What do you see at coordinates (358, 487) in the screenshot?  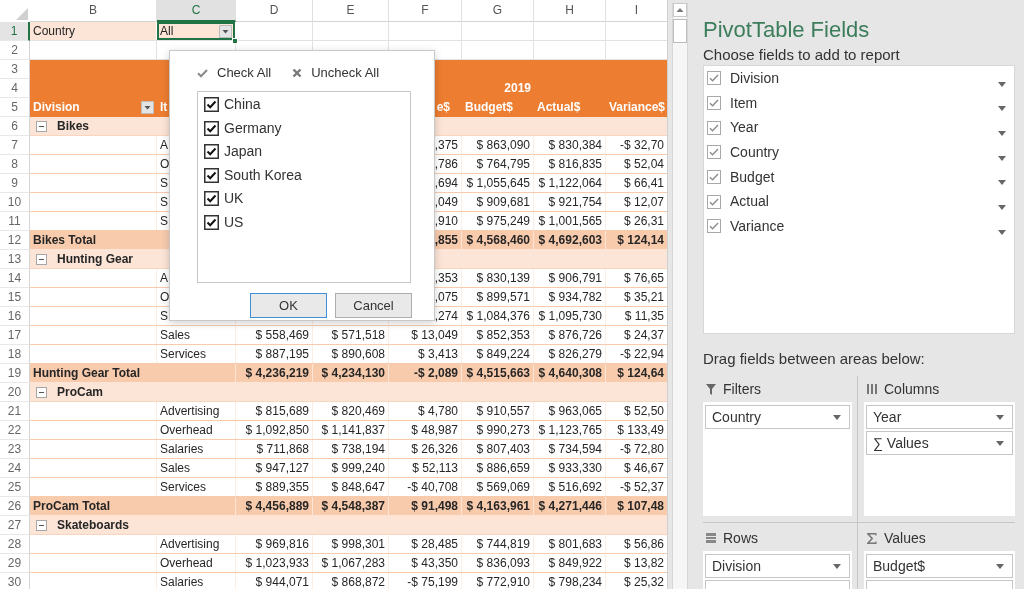 I see `amount: $ 848,647` at bounding box center [358, 487].